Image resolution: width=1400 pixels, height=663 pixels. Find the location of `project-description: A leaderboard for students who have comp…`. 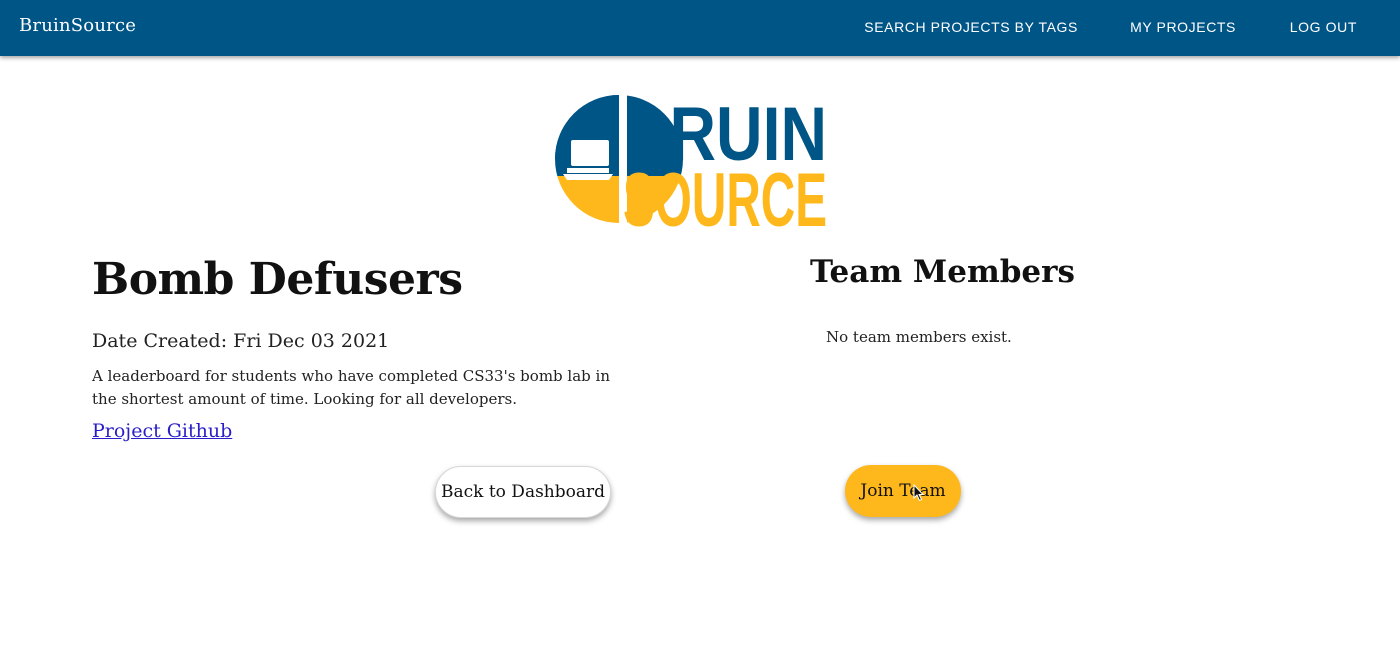

project-description: A leaderboard for students who have comp… is located at coordinates (351, 387).